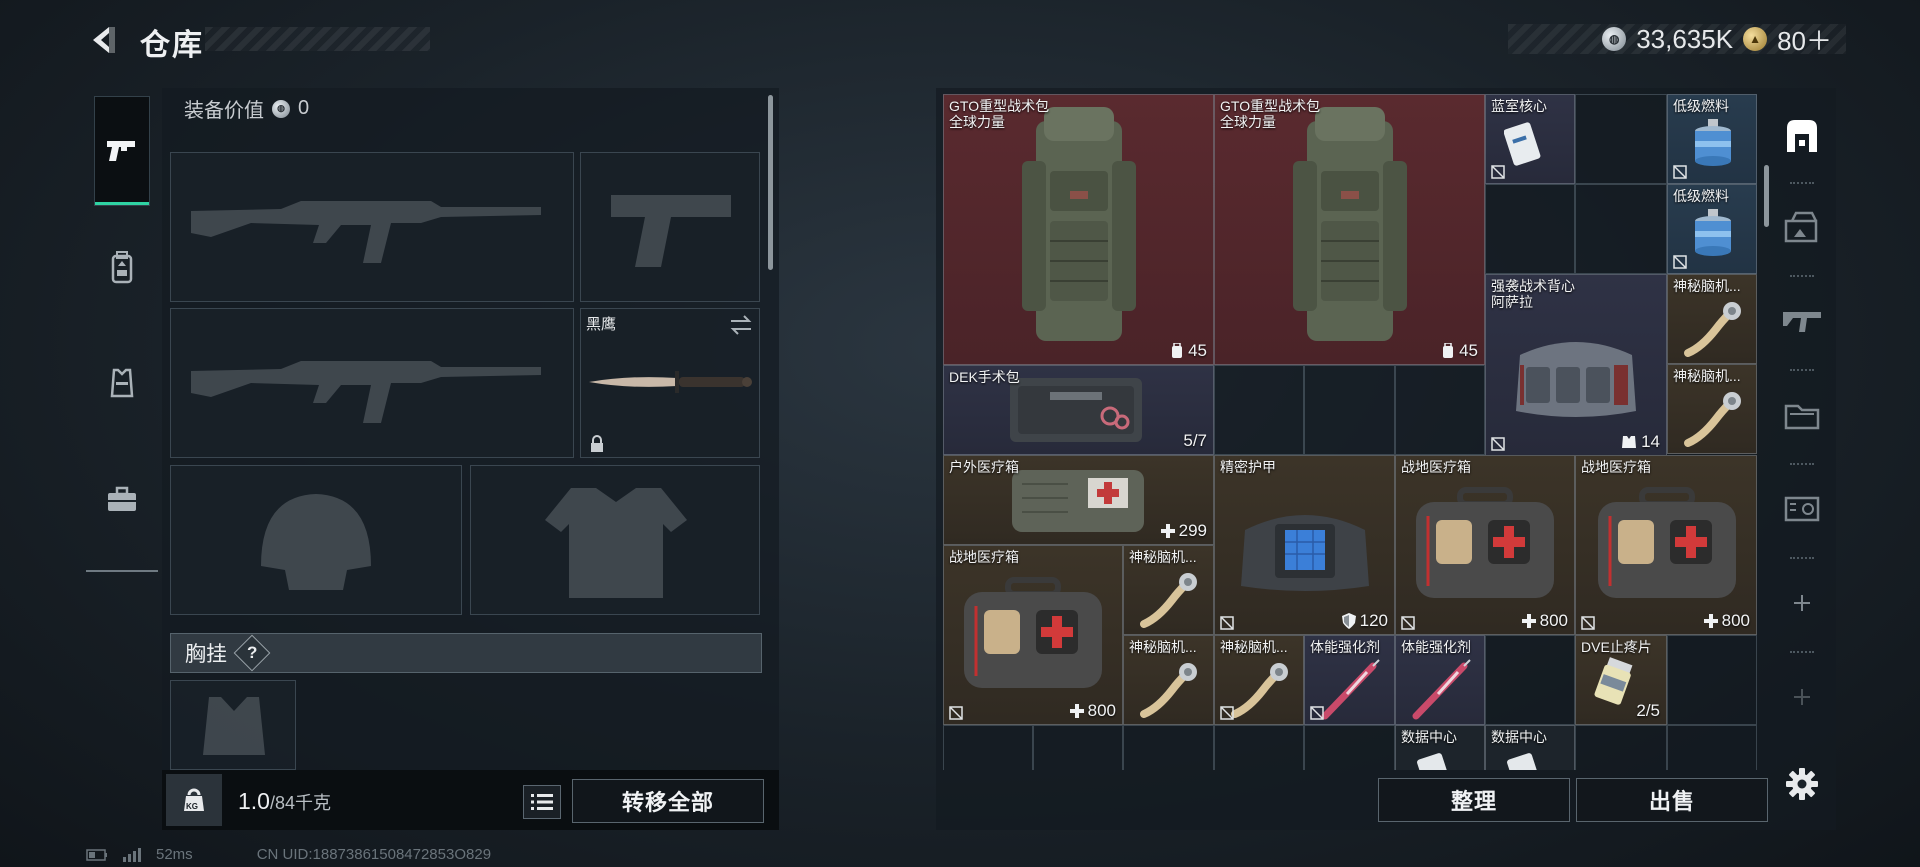 The height and width of the screenshot is (867, 1920). I want to click on storage-item: DVE止疼片 2/5, so click(1621, 680).